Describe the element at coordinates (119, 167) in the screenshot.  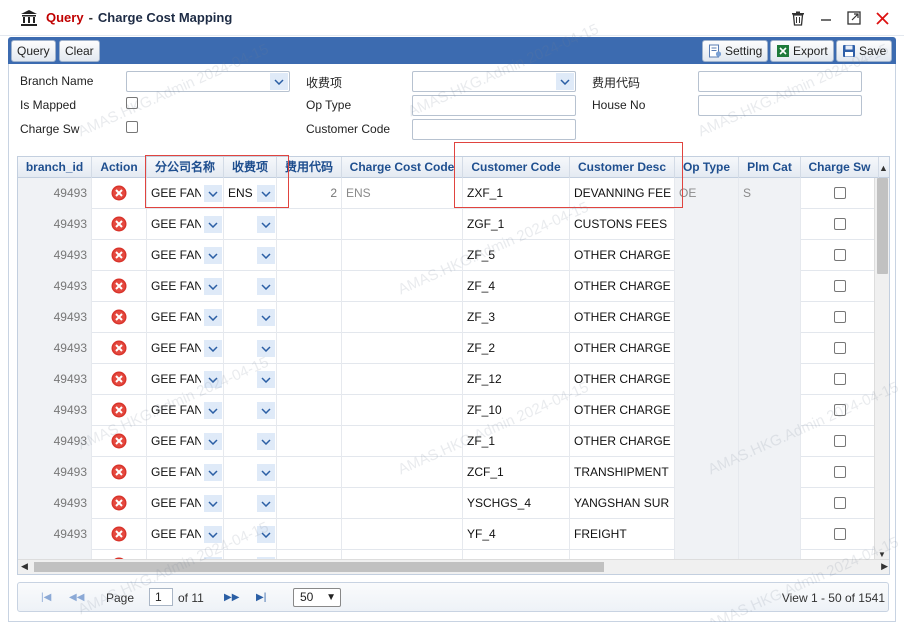
I see `column-header-action: Action` at that location.